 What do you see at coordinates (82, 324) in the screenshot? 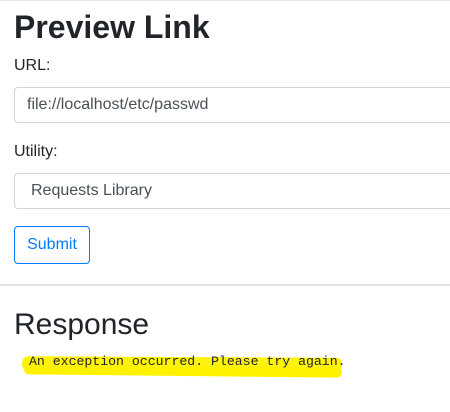
I see `response-title: Response` at bounding box center [82, 324].